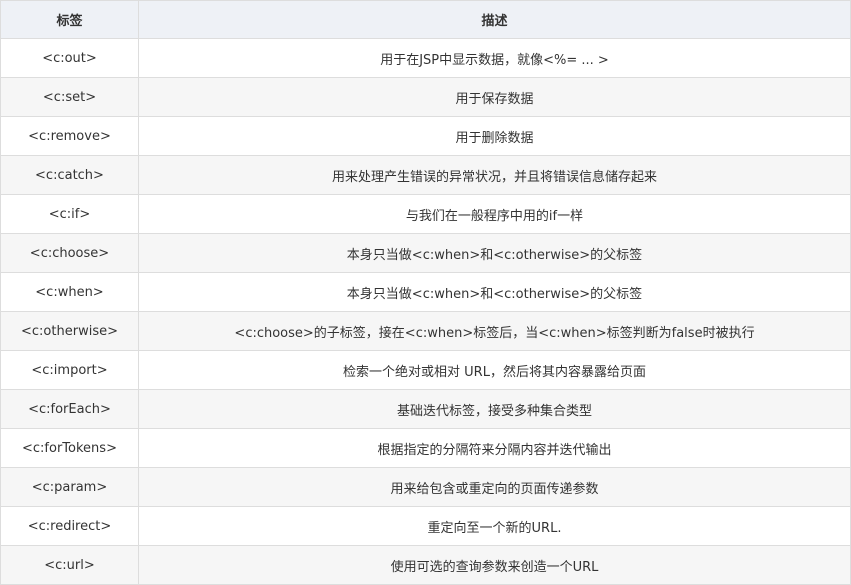  I want to click on table-row: <c:import> 检索一个绝对或相对 URL，然后将其内容暴露给页面, so click(425, 370).